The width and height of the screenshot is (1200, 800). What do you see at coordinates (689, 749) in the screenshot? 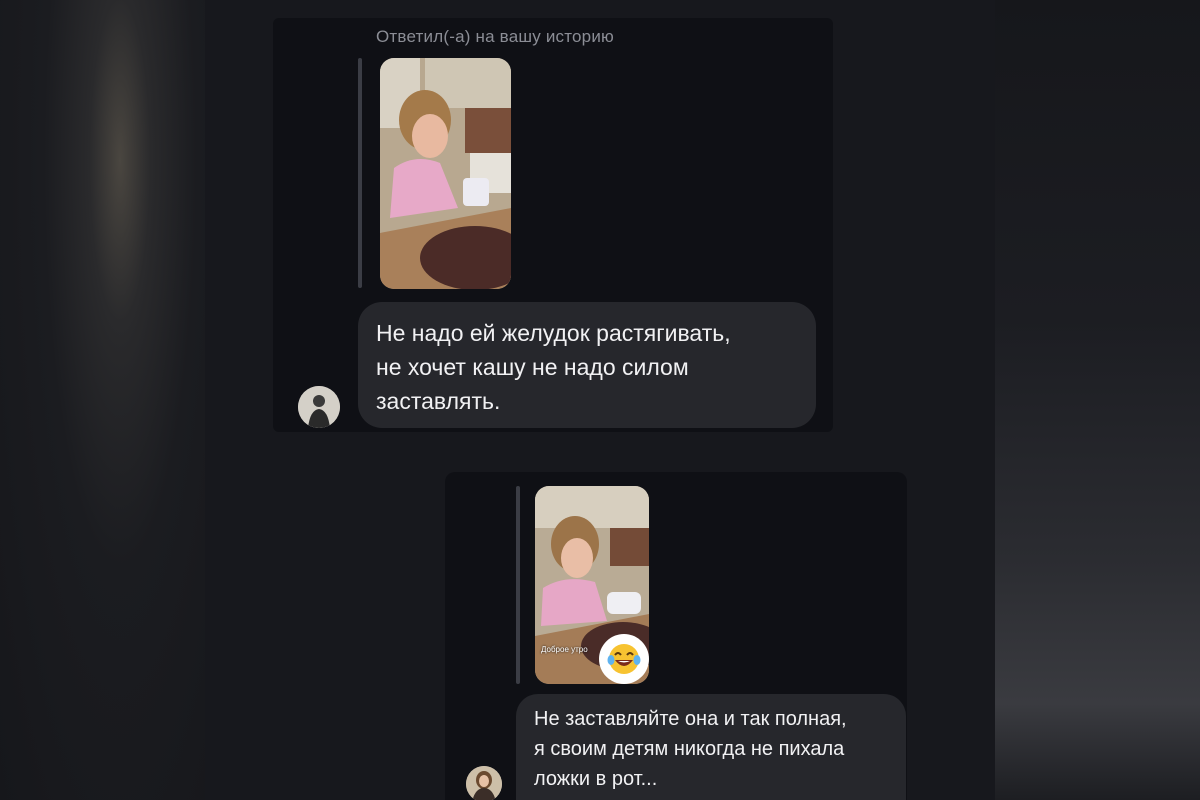
I see `message-text-line: я своим детям никогда не пихала` at bounding box center [689, 749].